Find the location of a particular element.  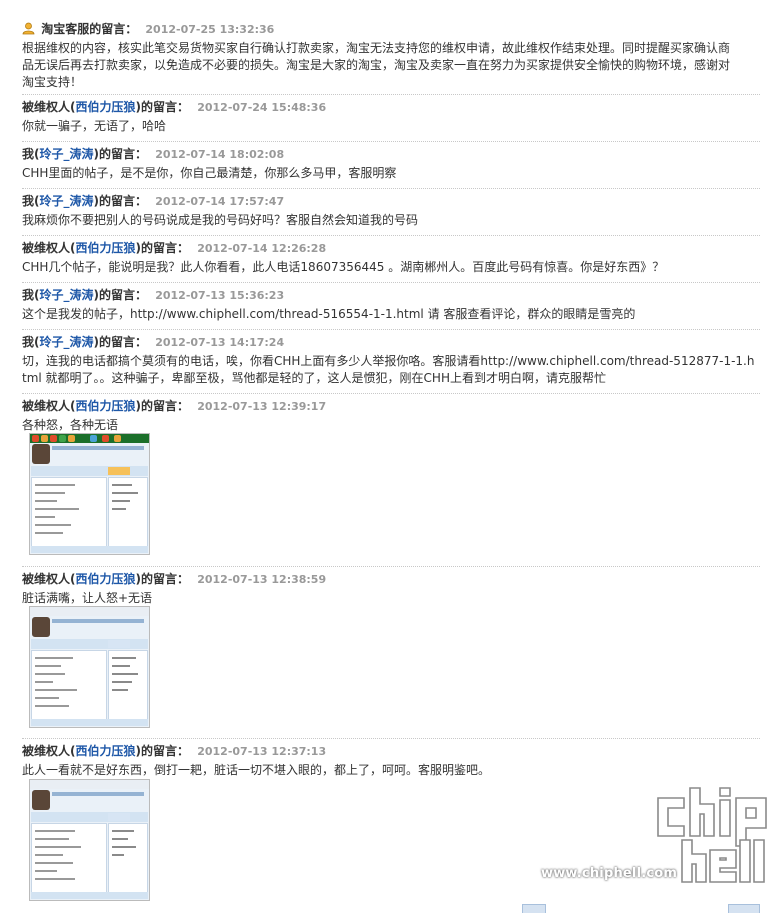

watermark-url: www.chiphell.com is located at coordinates (609, 873).